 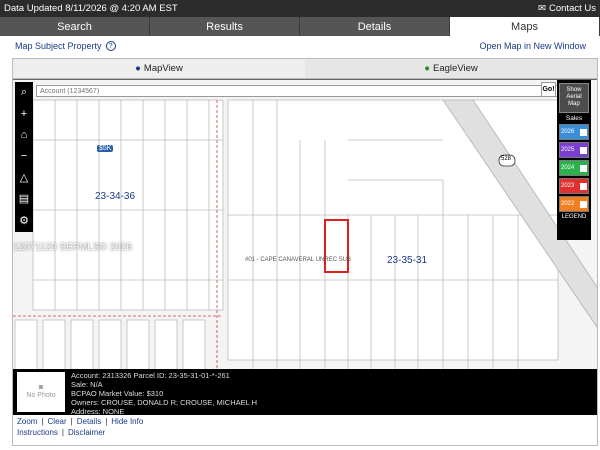 I want to click on mls-watermark: 12071129 SEFMLS© 2026, so click(x=72, y=247).